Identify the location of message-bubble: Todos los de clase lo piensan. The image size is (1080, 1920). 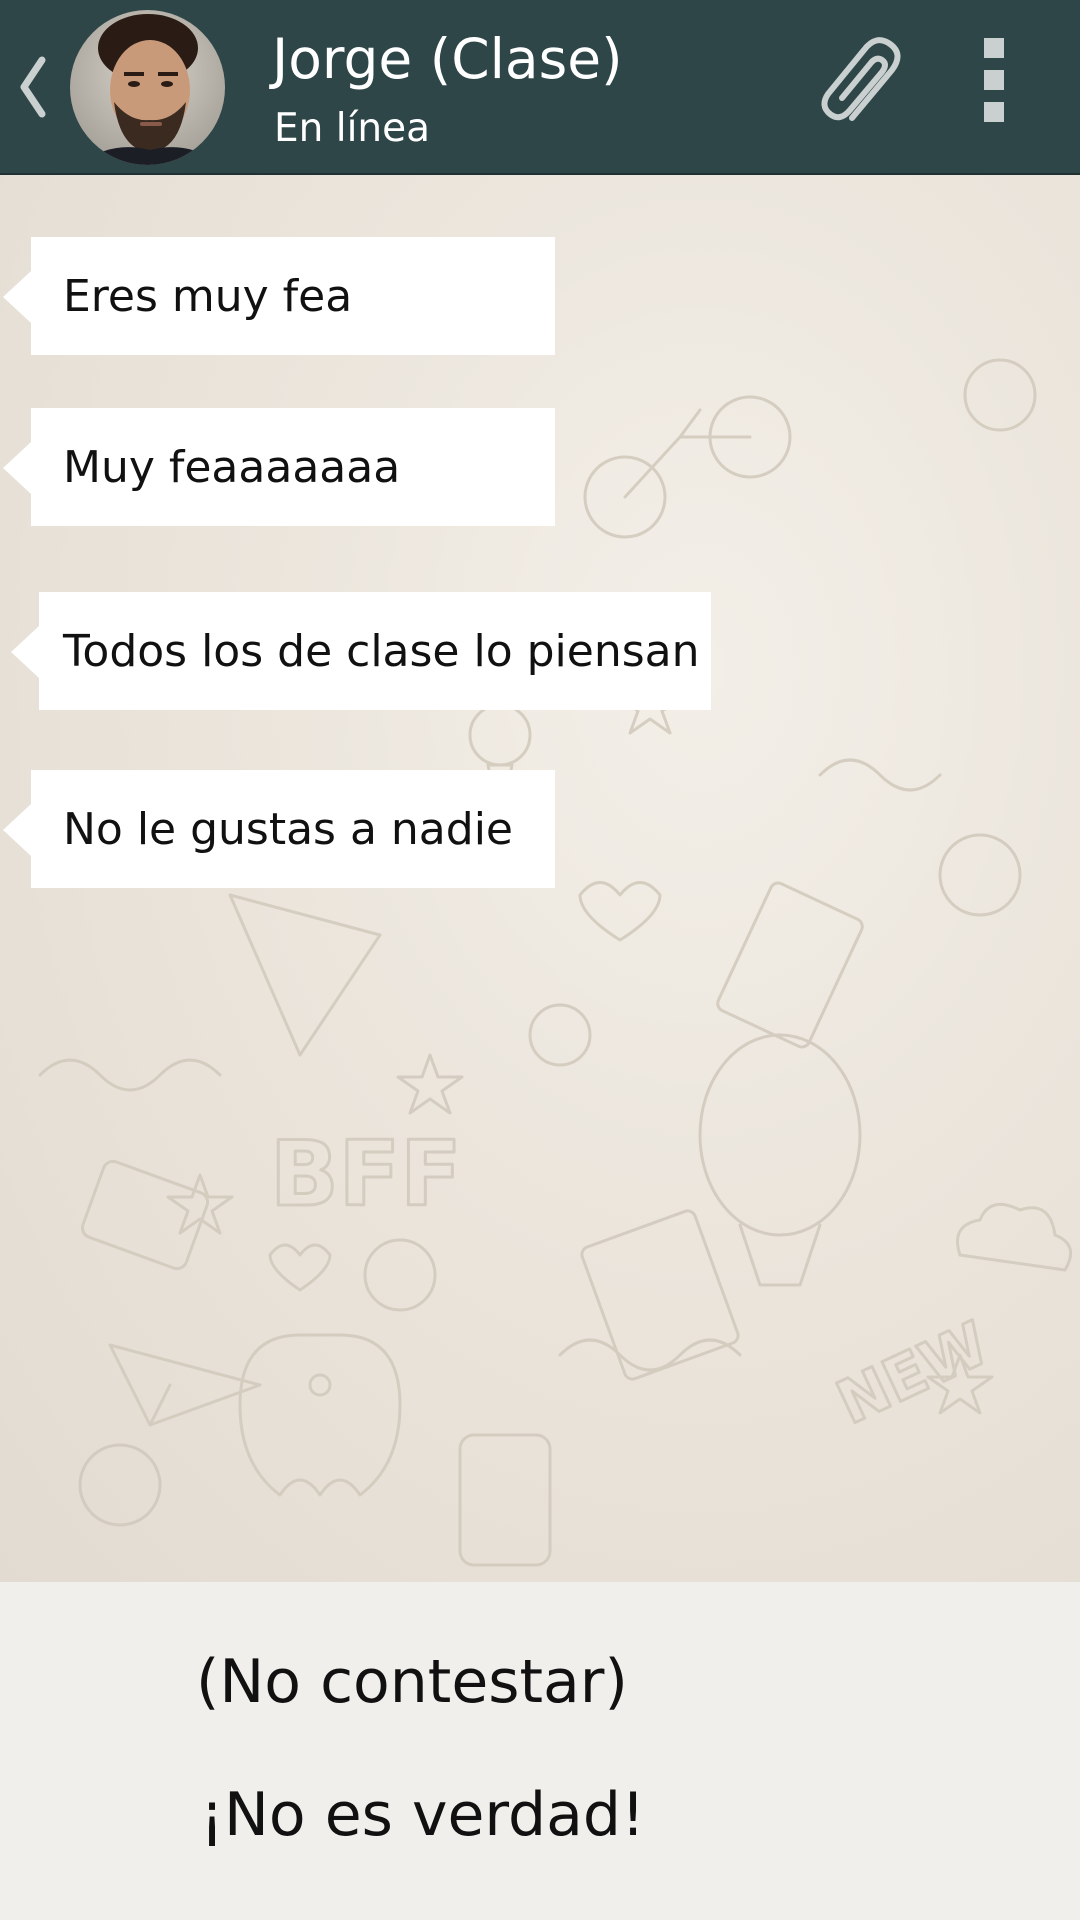
(361, 651).